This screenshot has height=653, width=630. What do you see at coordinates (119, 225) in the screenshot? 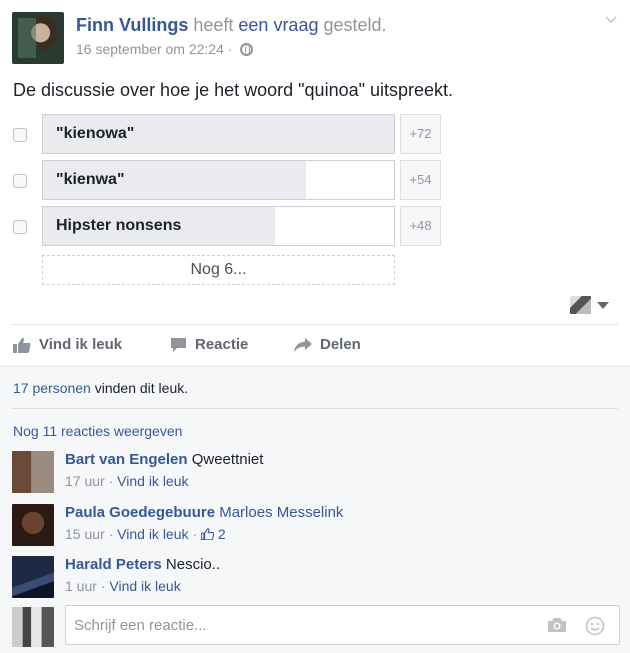
I see `poll-option-label: Hipster nonsens` at bounding box center [119, 225].